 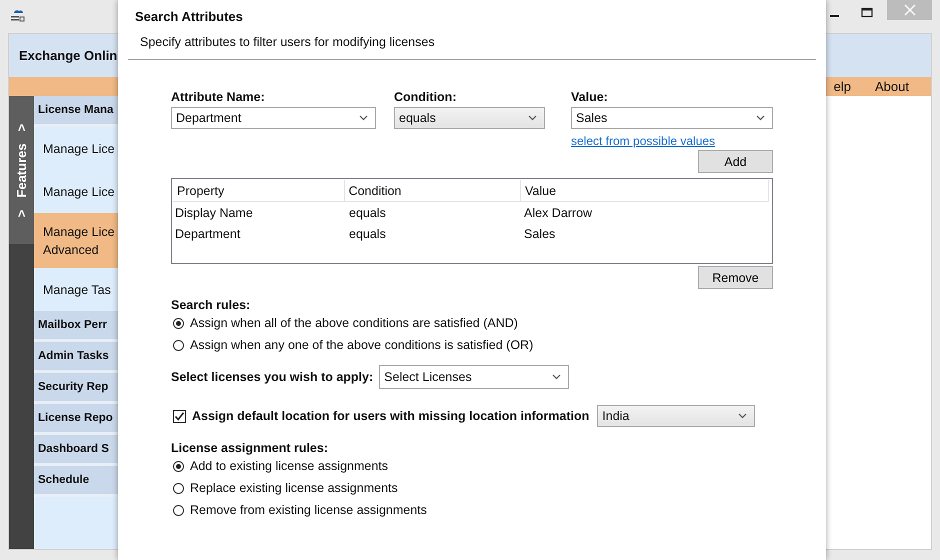 I want to click on dropdown: Sales, so click(x=672, y=118).